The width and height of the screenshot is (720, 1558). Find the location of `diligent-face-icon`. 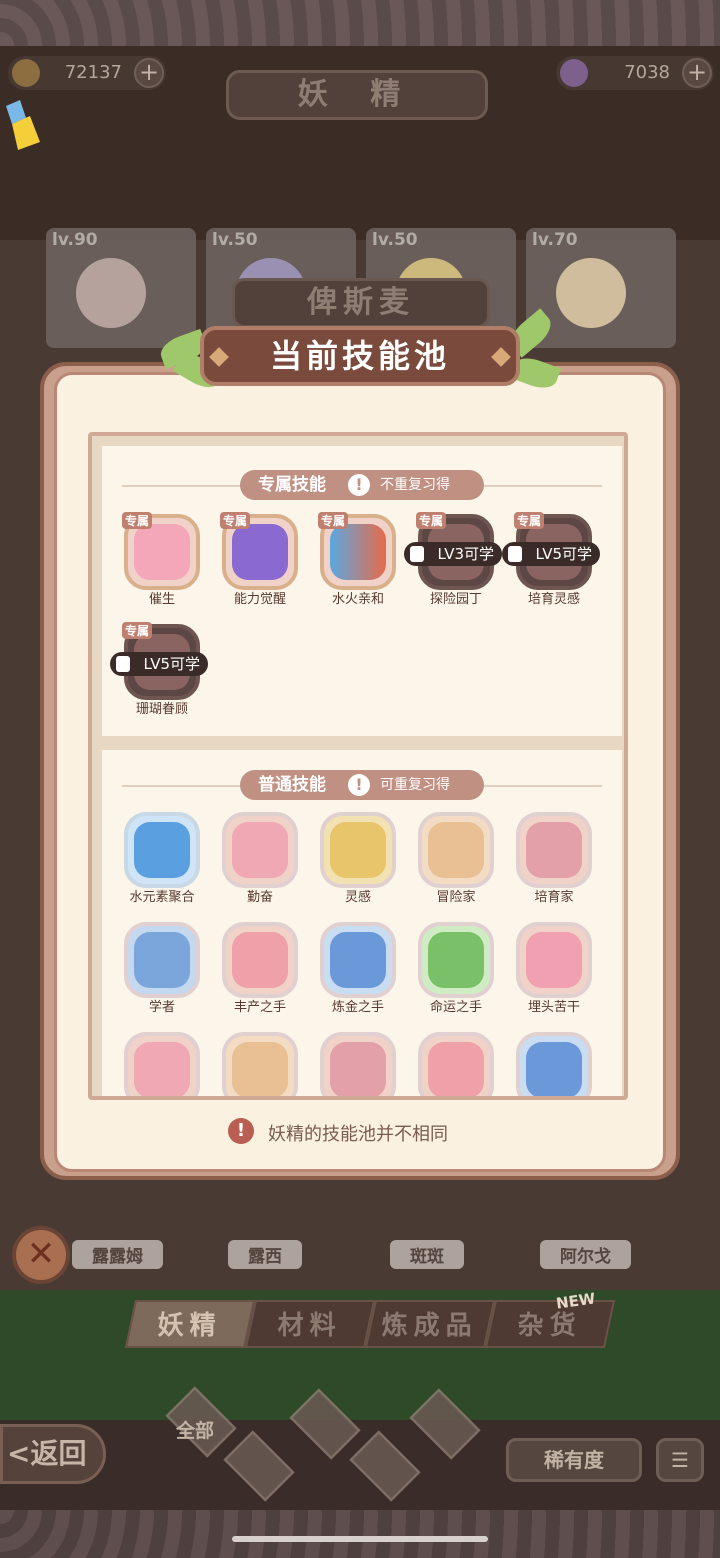

diligent-face-icon is located at coordinates (260, 850).